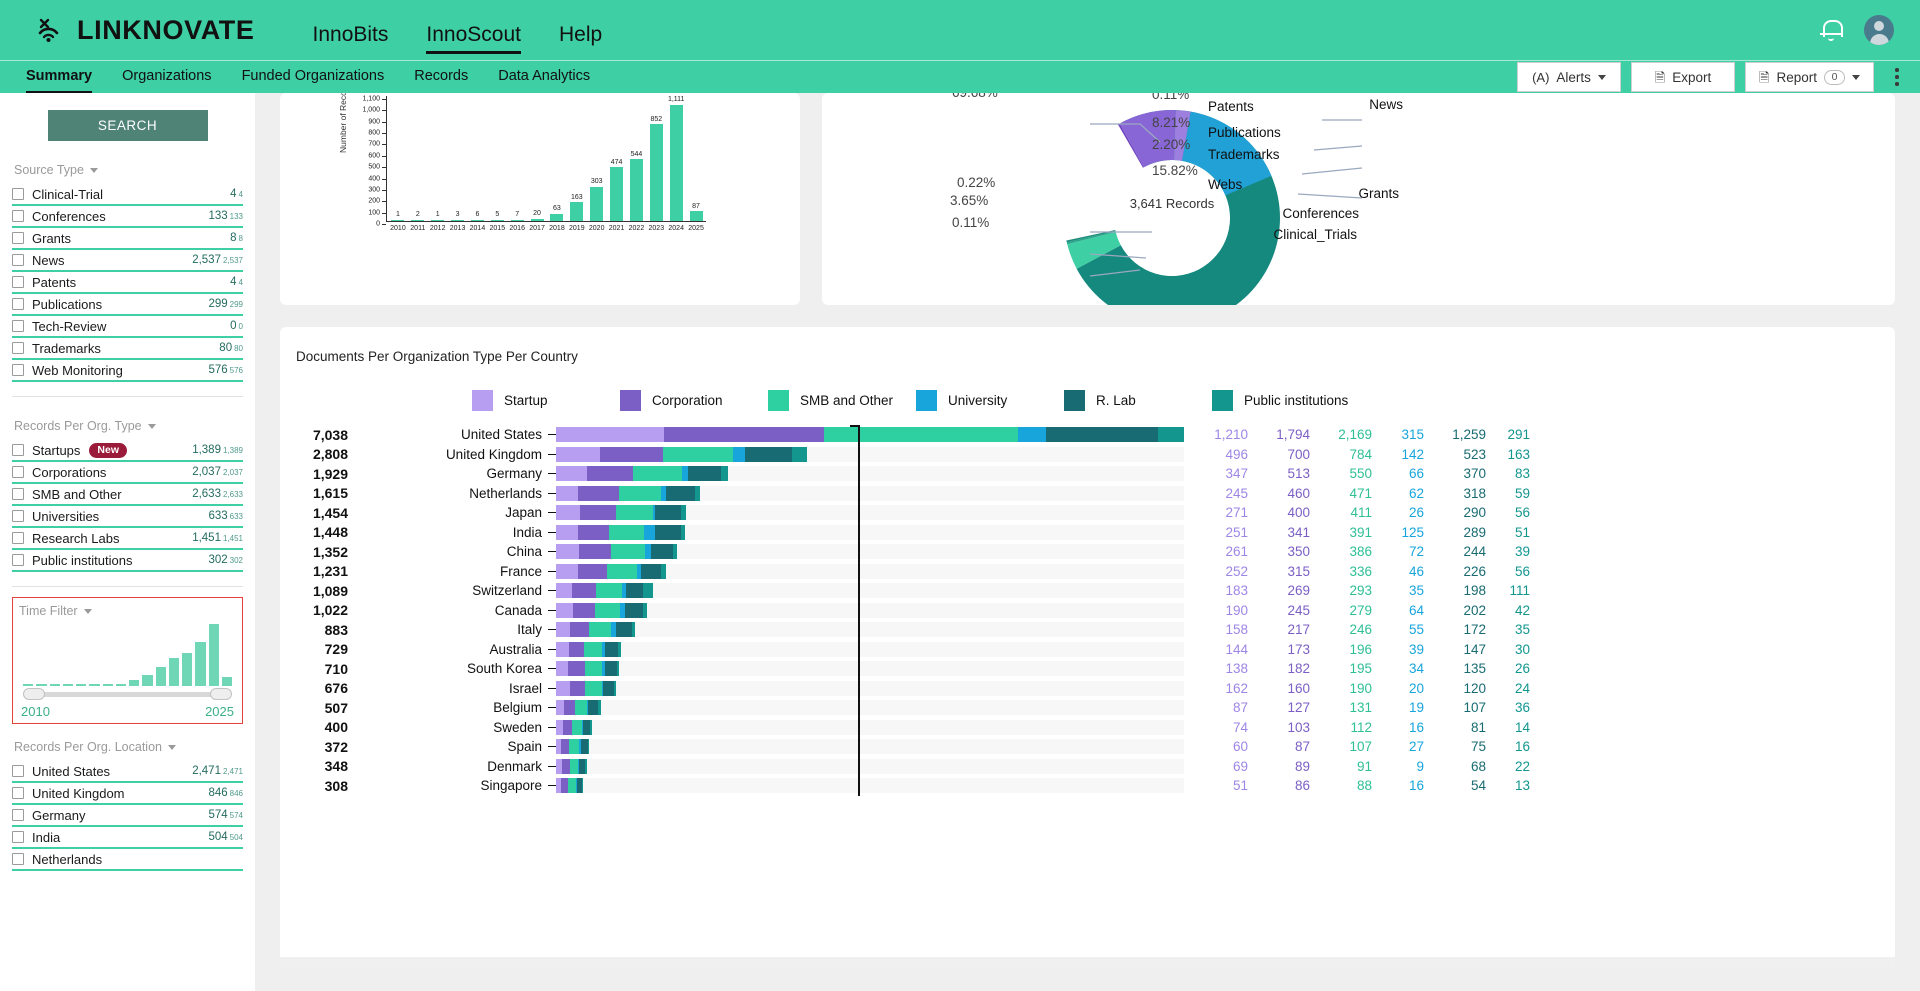 This screenshot has width=1920, height=991. What do you see at coordinates (127, 816) in the screenshot?
I see `org-location-row: Germany 574 574` at bounding box center [127, 816].